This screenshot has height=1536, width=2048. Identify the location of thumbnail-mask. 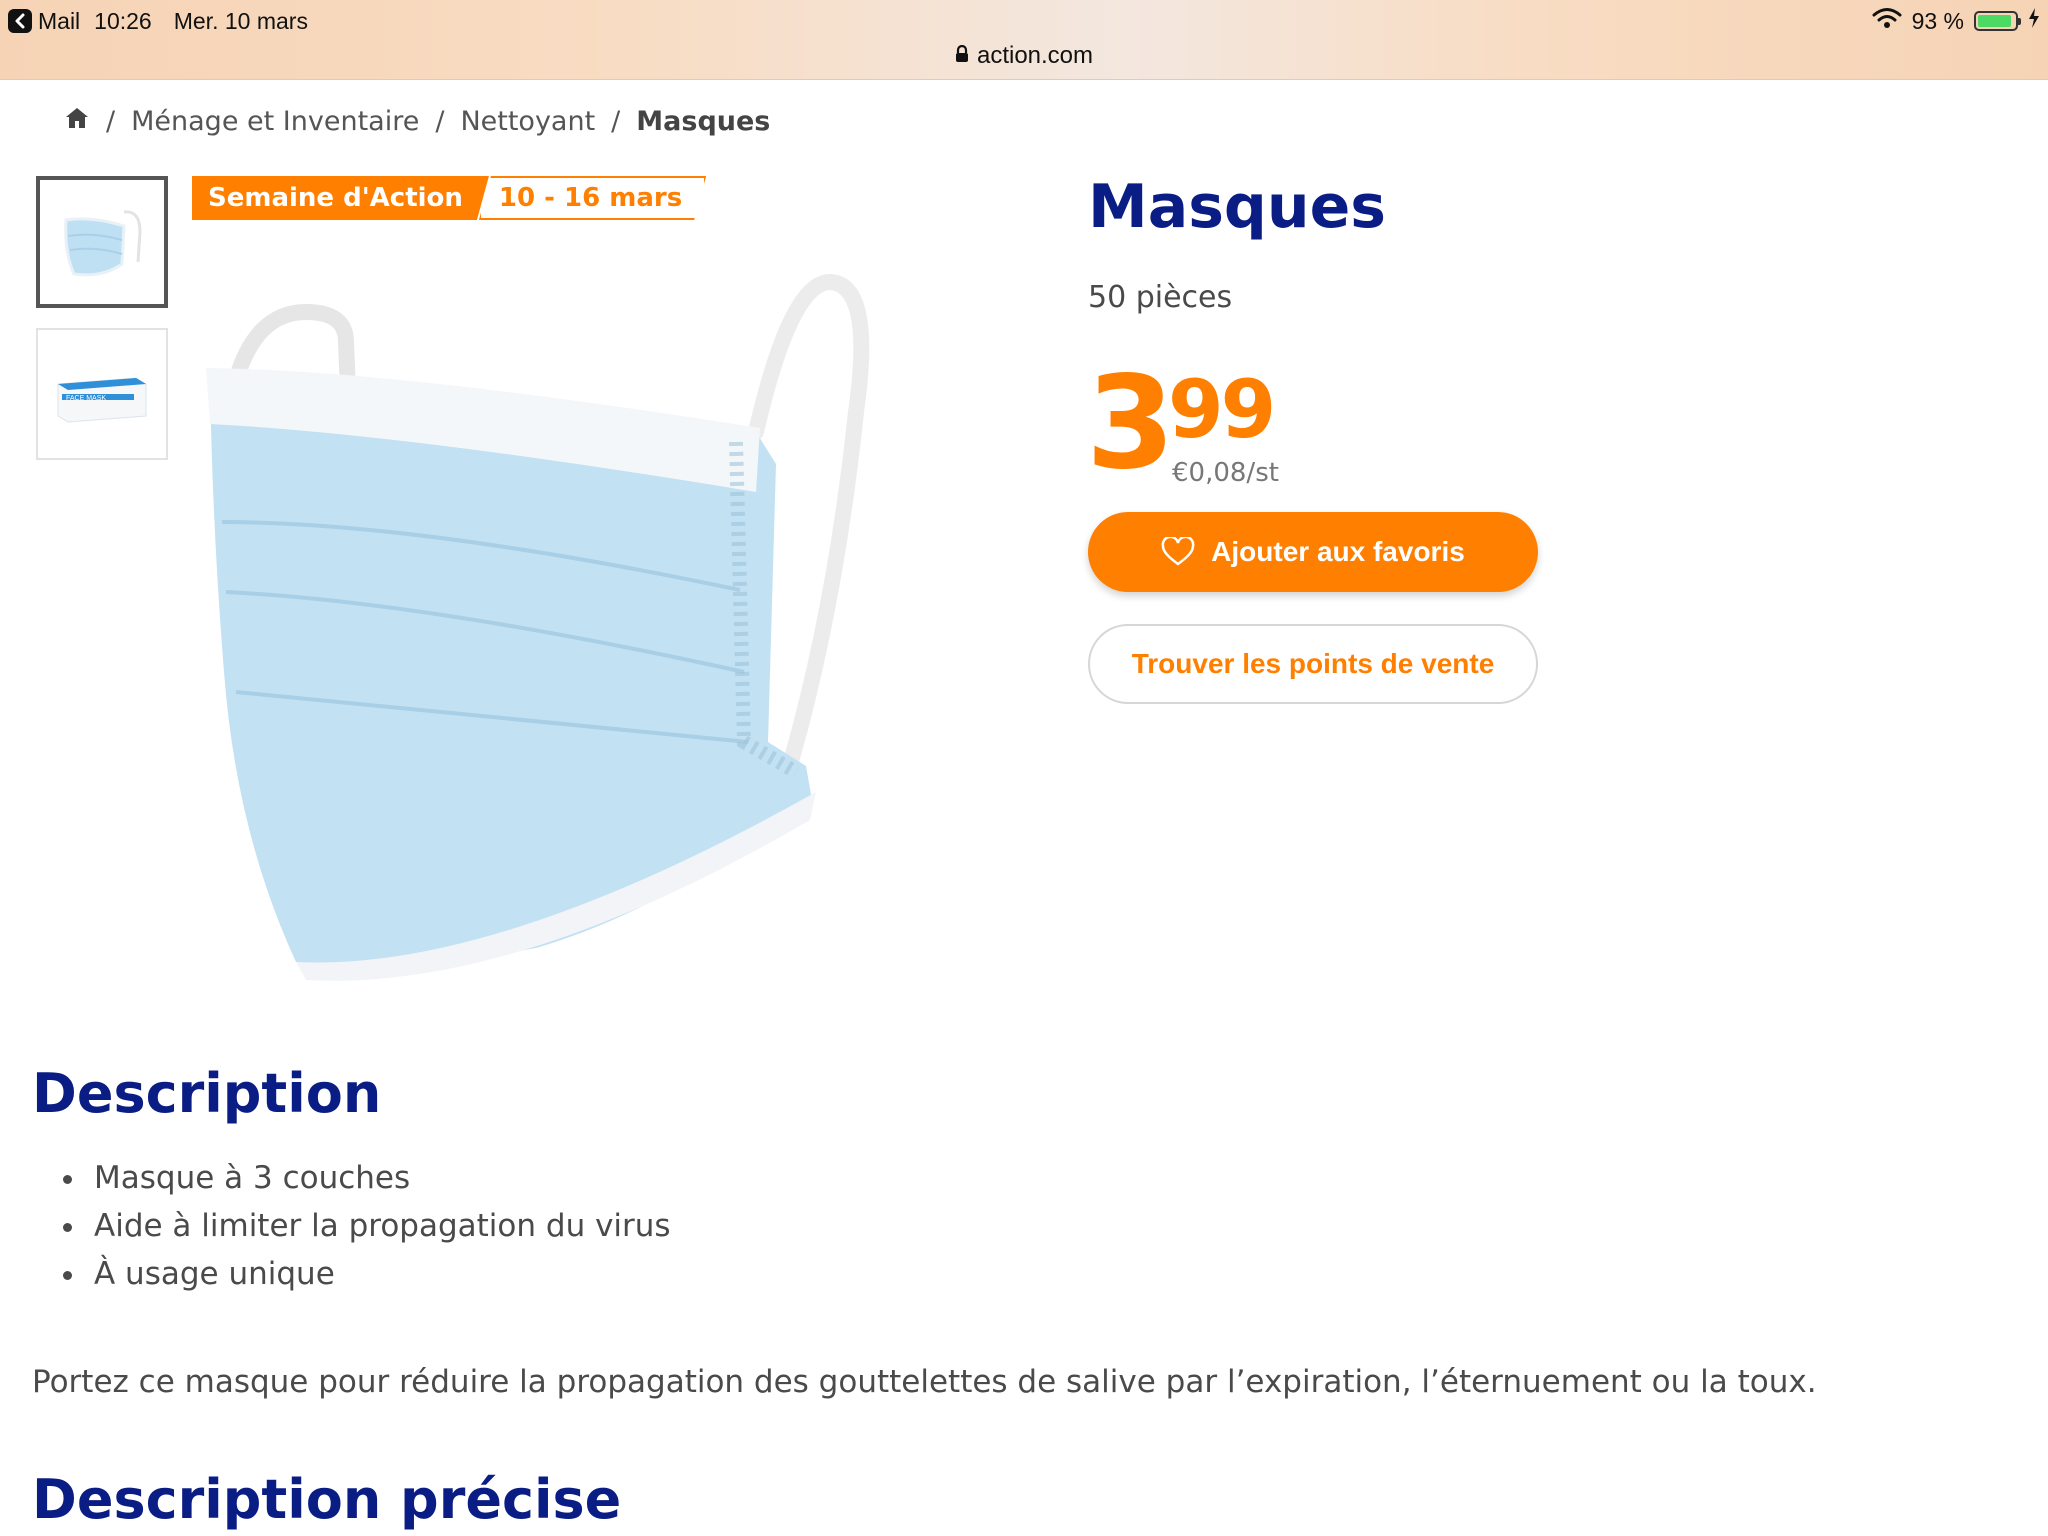
(102, 242).